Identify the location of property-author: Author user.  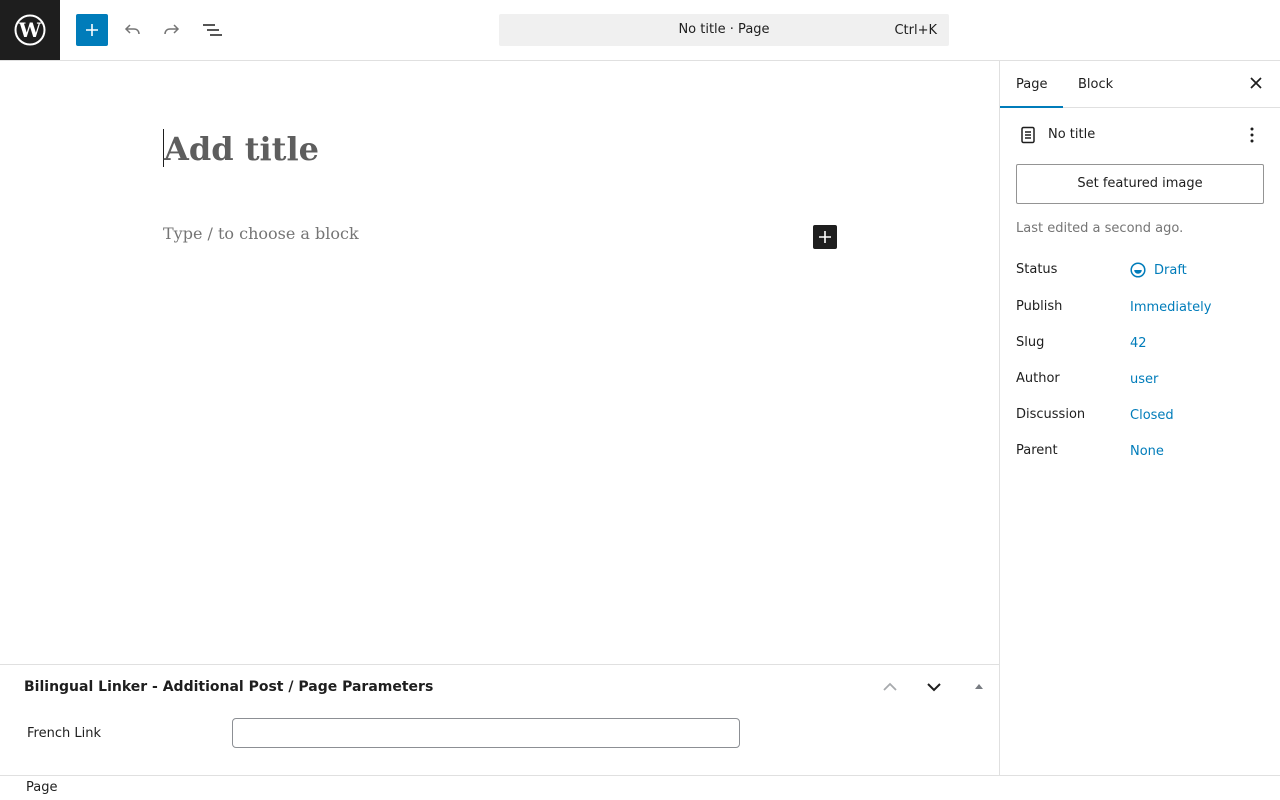
(1140, 381).